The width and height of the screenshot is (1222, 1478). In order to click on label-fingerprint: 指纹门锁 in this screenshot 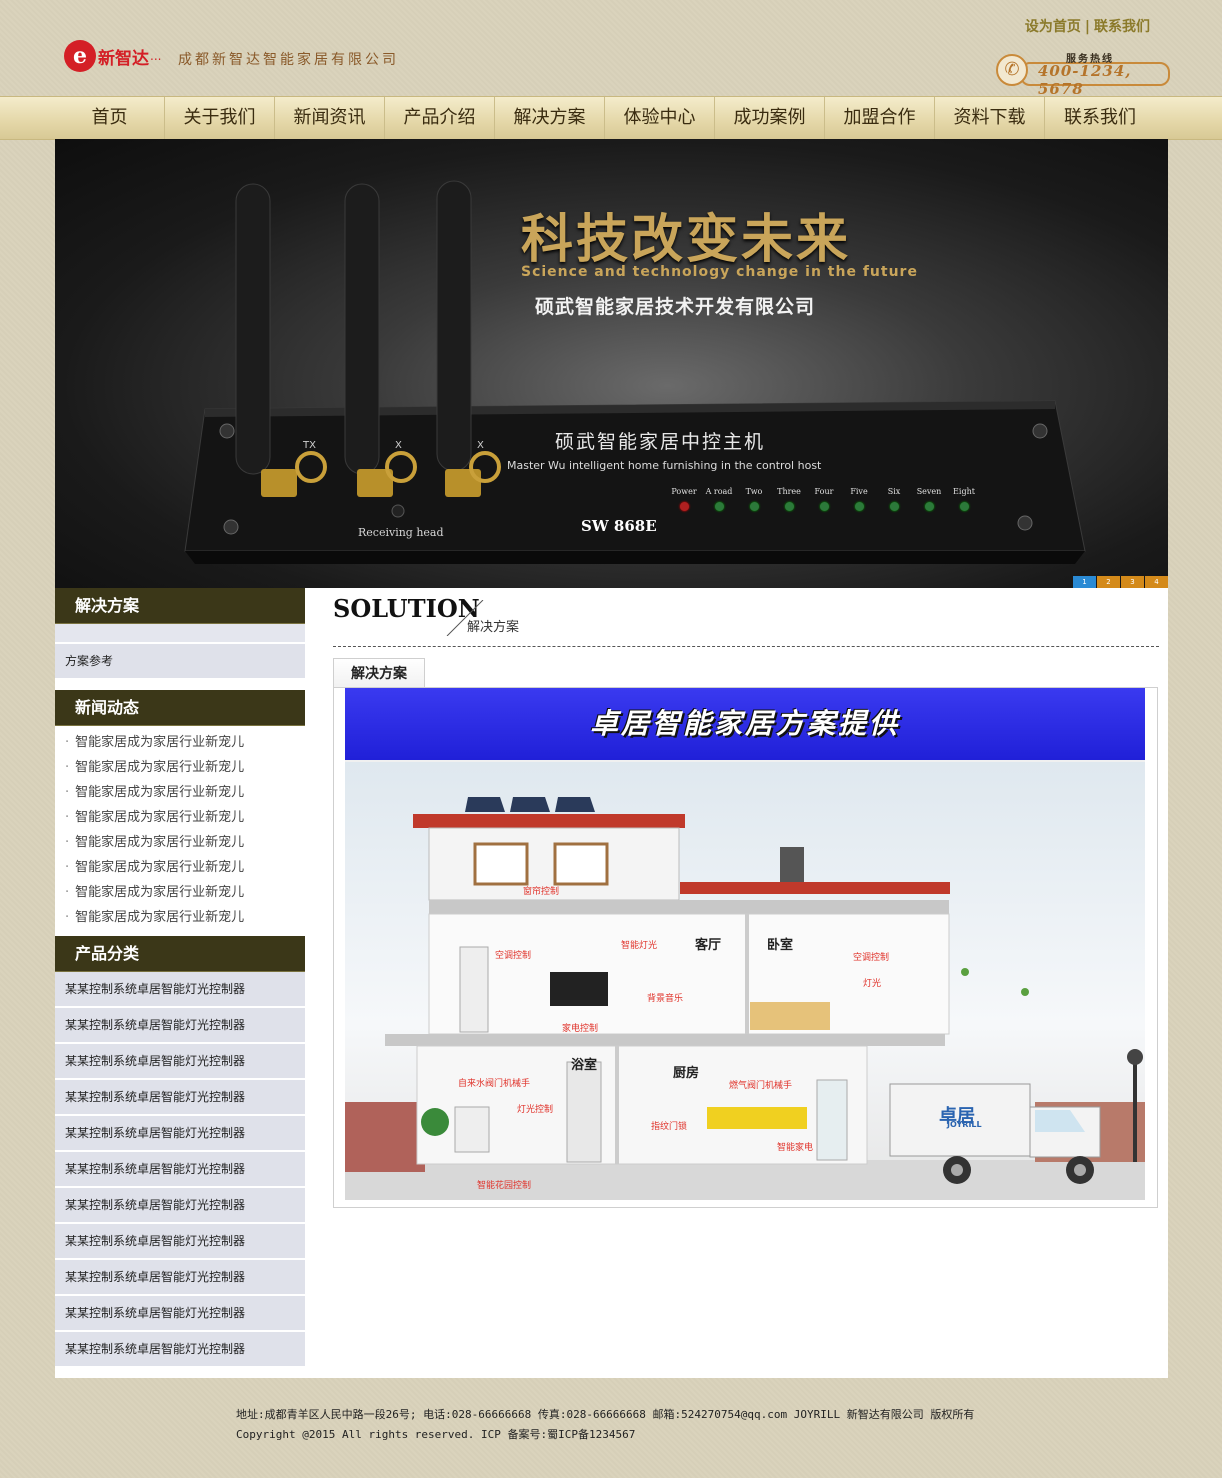, I will do `click(669, 1127)`.